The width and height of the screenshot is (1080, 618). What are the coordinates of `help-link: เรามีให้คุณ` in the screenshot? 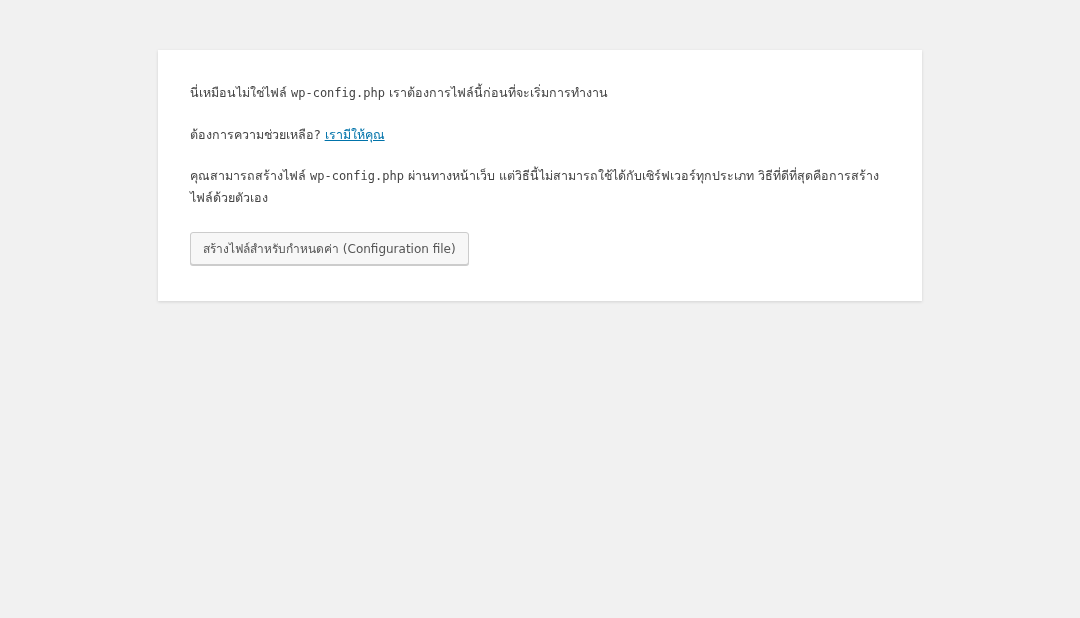 It's located at (354, 134).